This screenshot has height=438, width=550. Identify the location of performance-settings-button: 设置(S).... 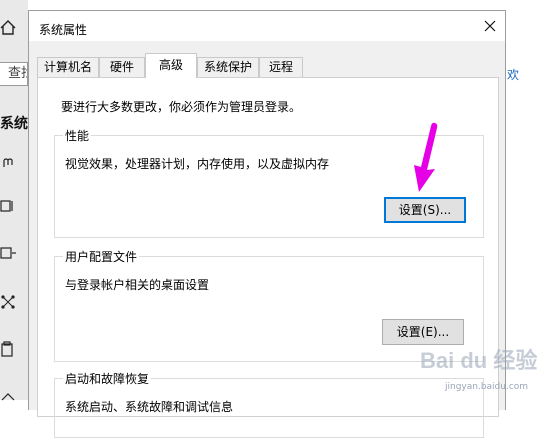
(425, 210).